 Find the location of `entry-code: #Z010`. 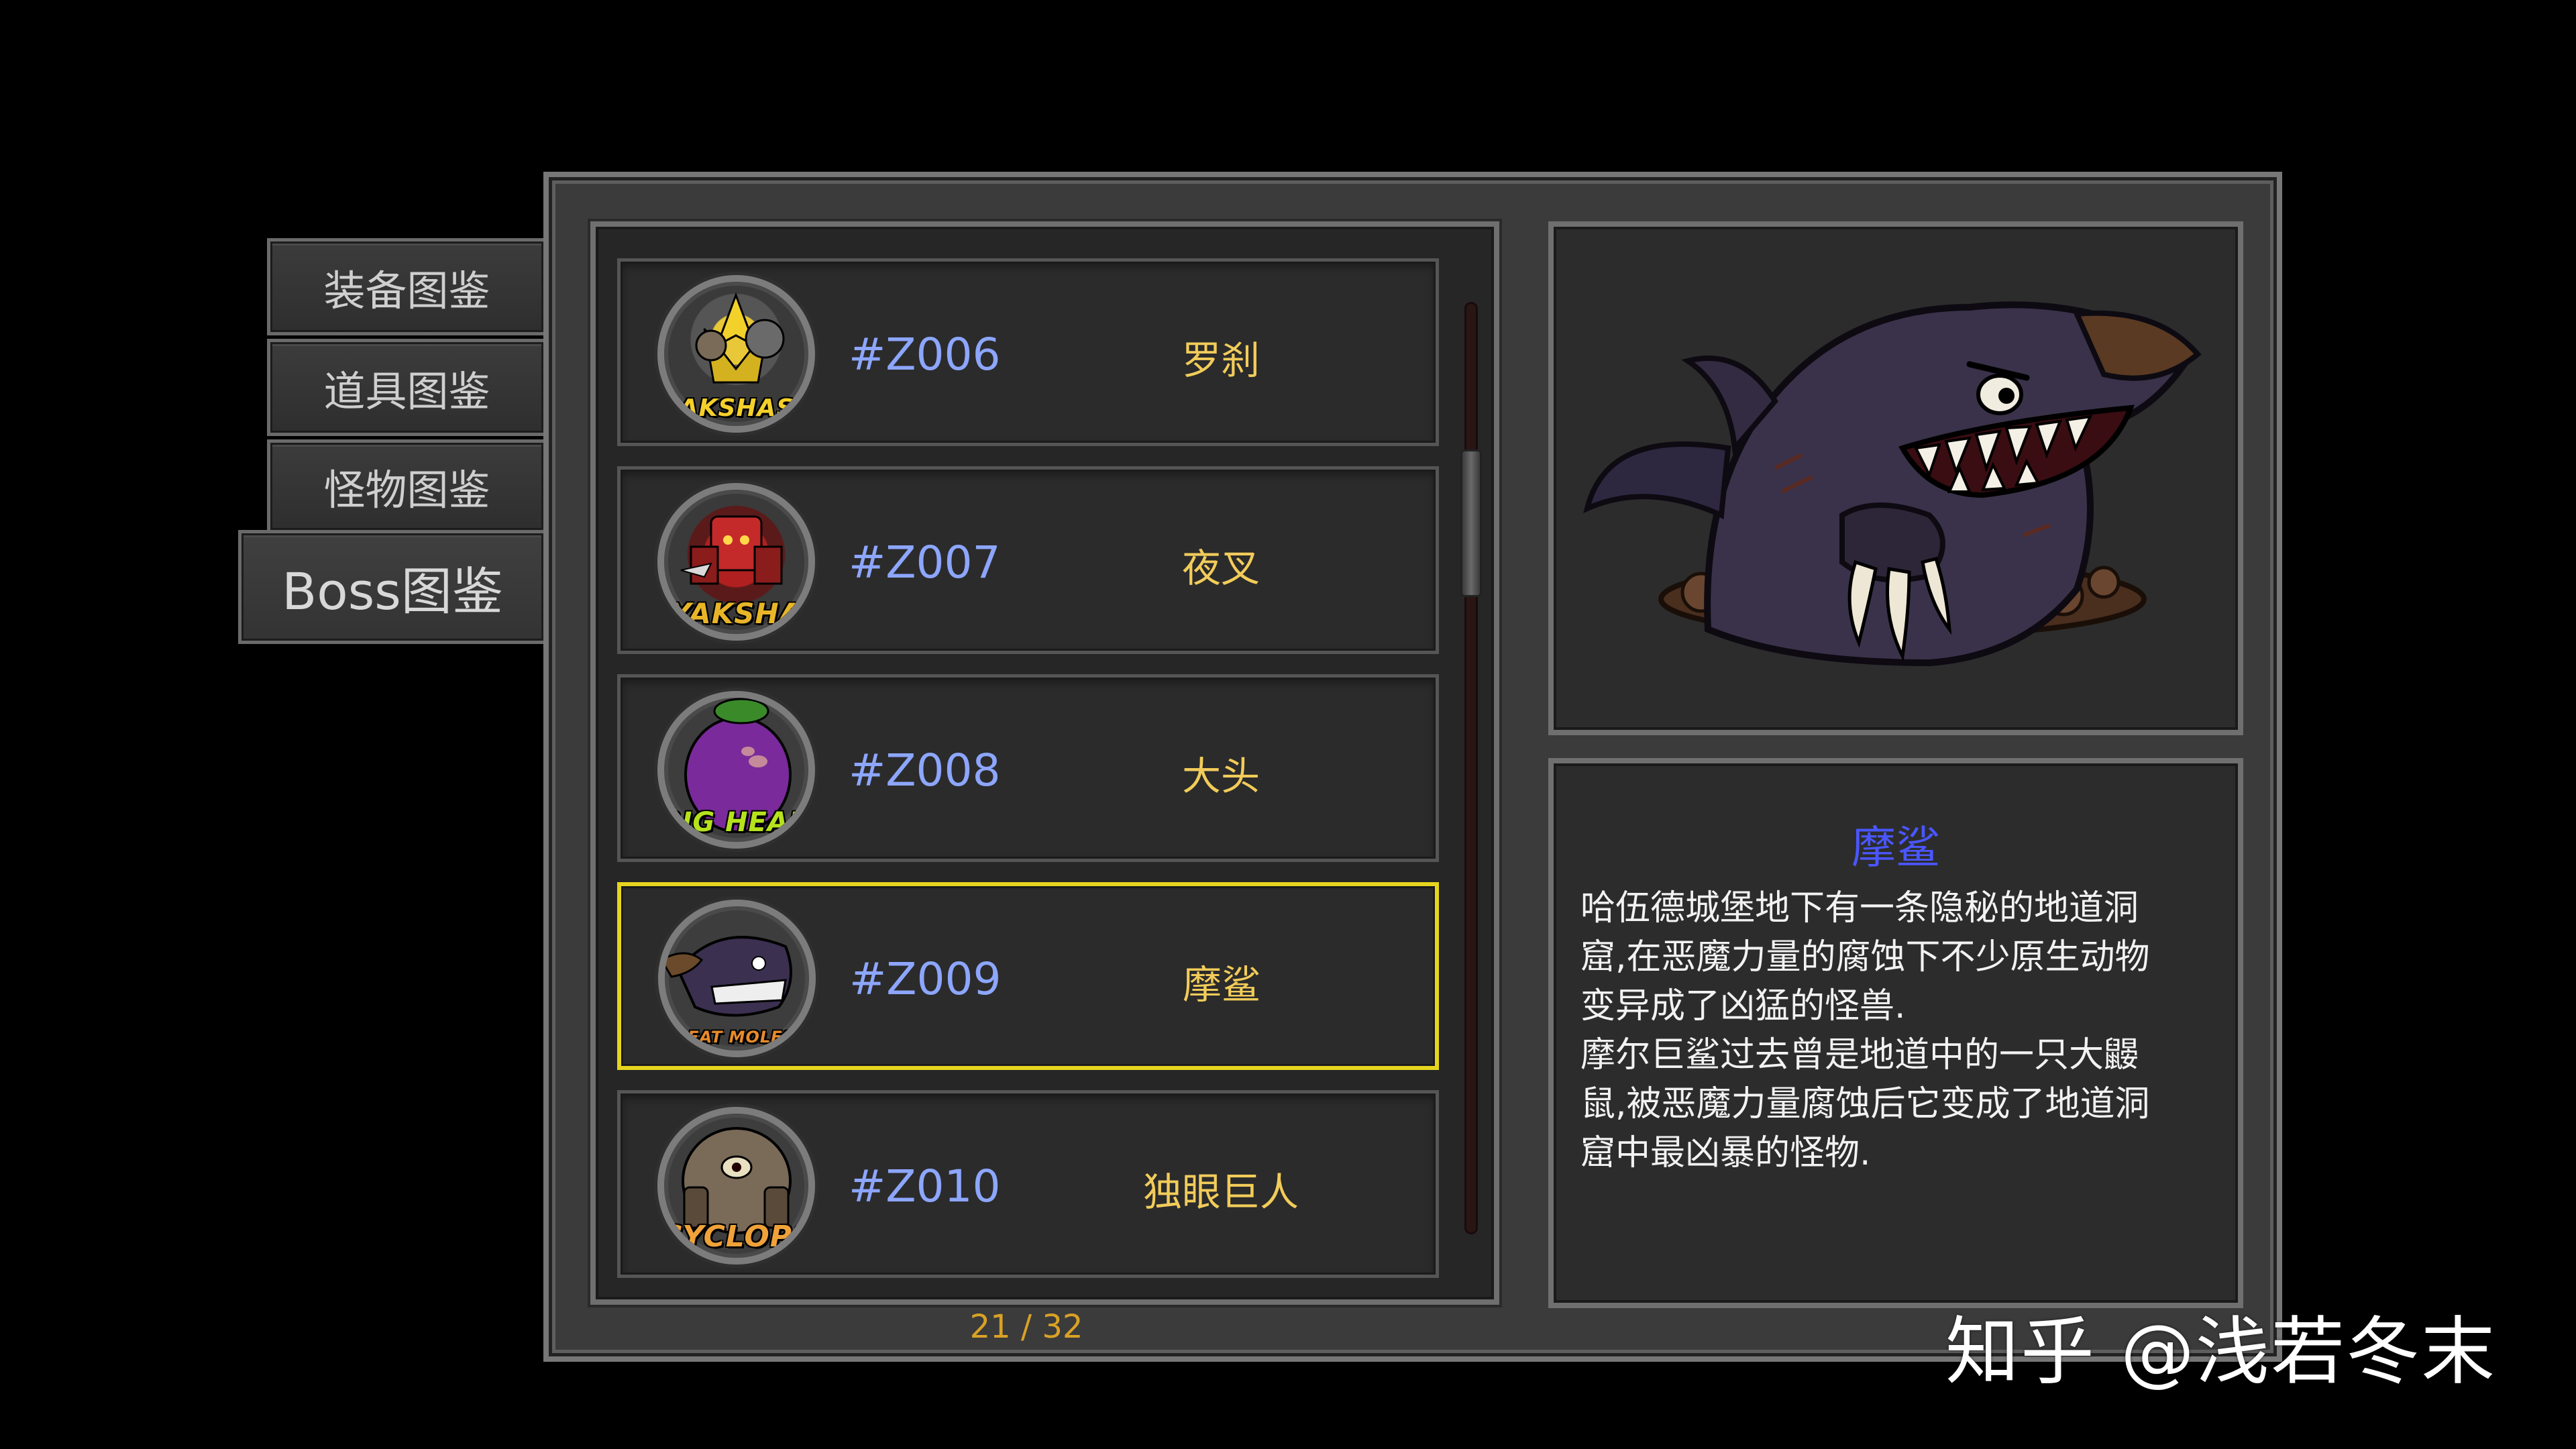

entry-code: #Z010 is located at coordinates (925, 1186).